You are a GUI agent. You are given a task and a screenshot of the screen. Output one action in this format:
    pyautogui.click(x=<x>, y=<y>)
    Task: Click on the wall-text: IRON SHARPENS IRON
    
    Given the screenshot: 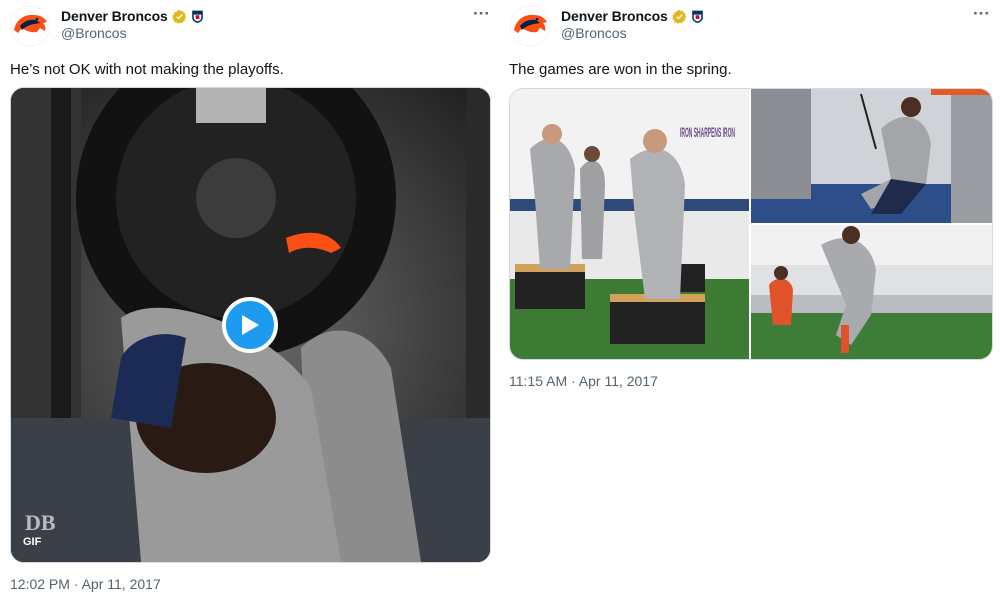 What is the action you would take?
    pyautogui.click(x=707, y=132)
    